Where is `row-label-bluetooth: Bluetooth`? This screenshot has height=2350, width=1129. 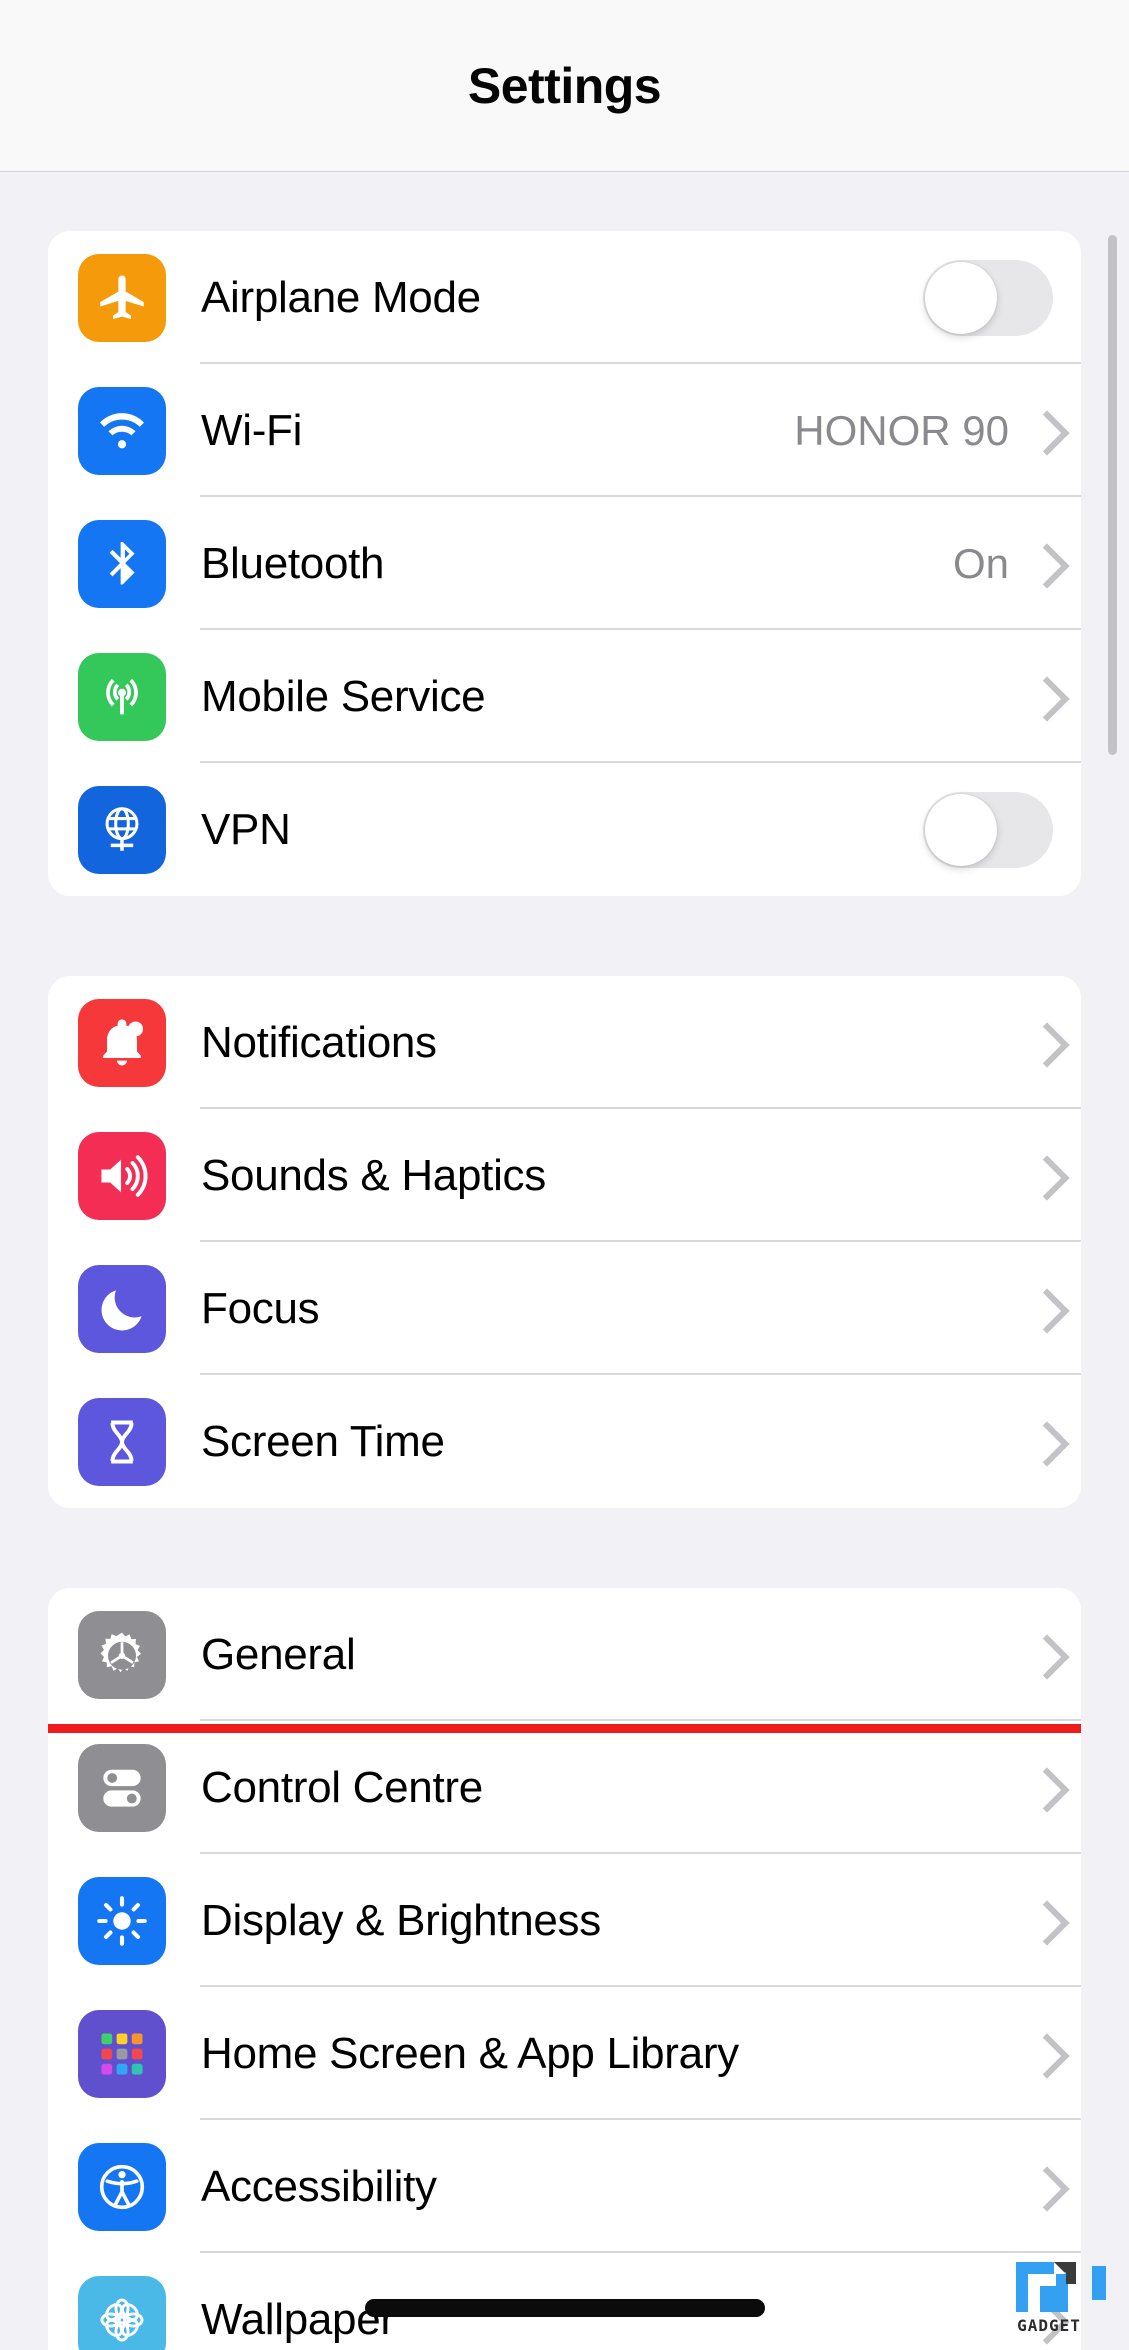 row-label-bluetooth: Bluetooth is located at coordinates (293, 563).